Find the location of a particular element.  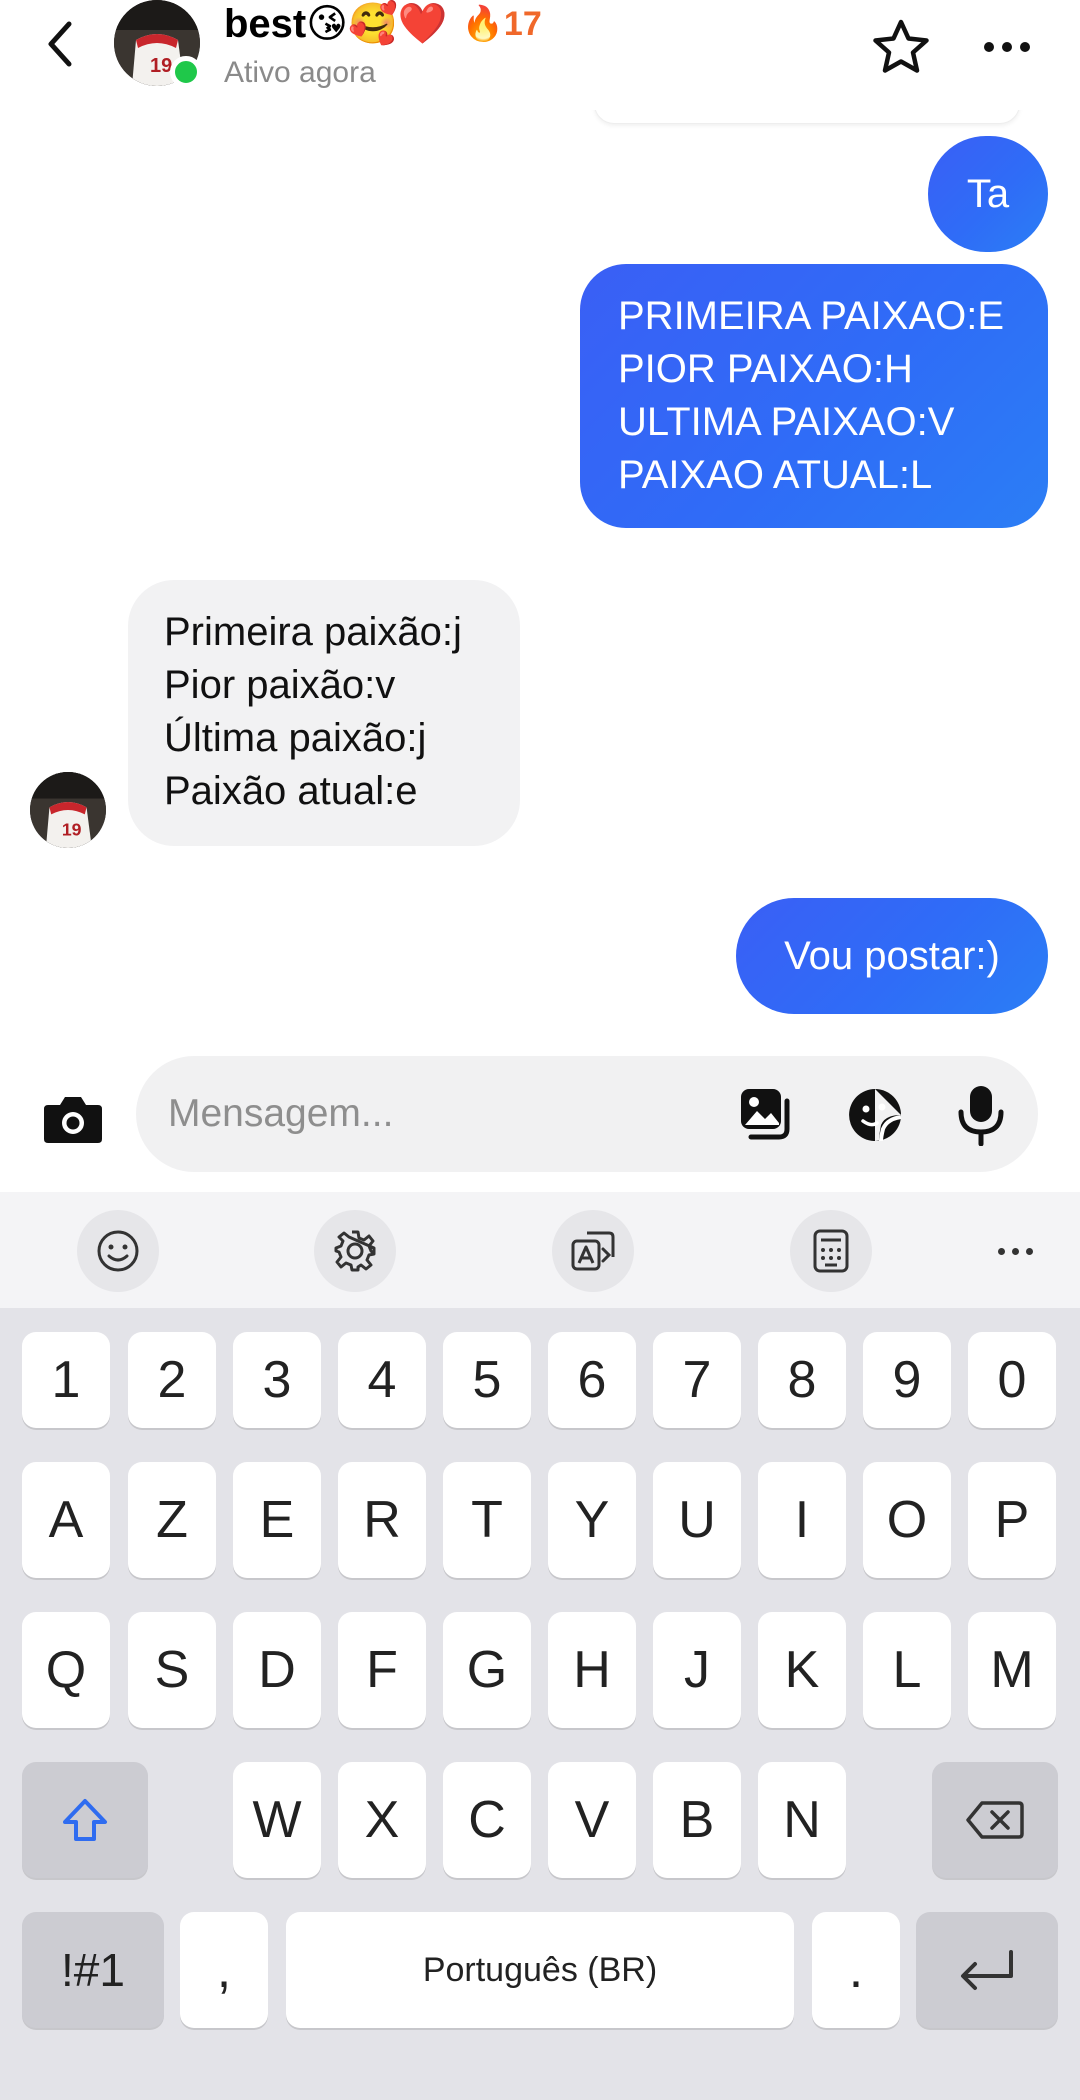

enter-icon is located at coordinates (987, 1970).